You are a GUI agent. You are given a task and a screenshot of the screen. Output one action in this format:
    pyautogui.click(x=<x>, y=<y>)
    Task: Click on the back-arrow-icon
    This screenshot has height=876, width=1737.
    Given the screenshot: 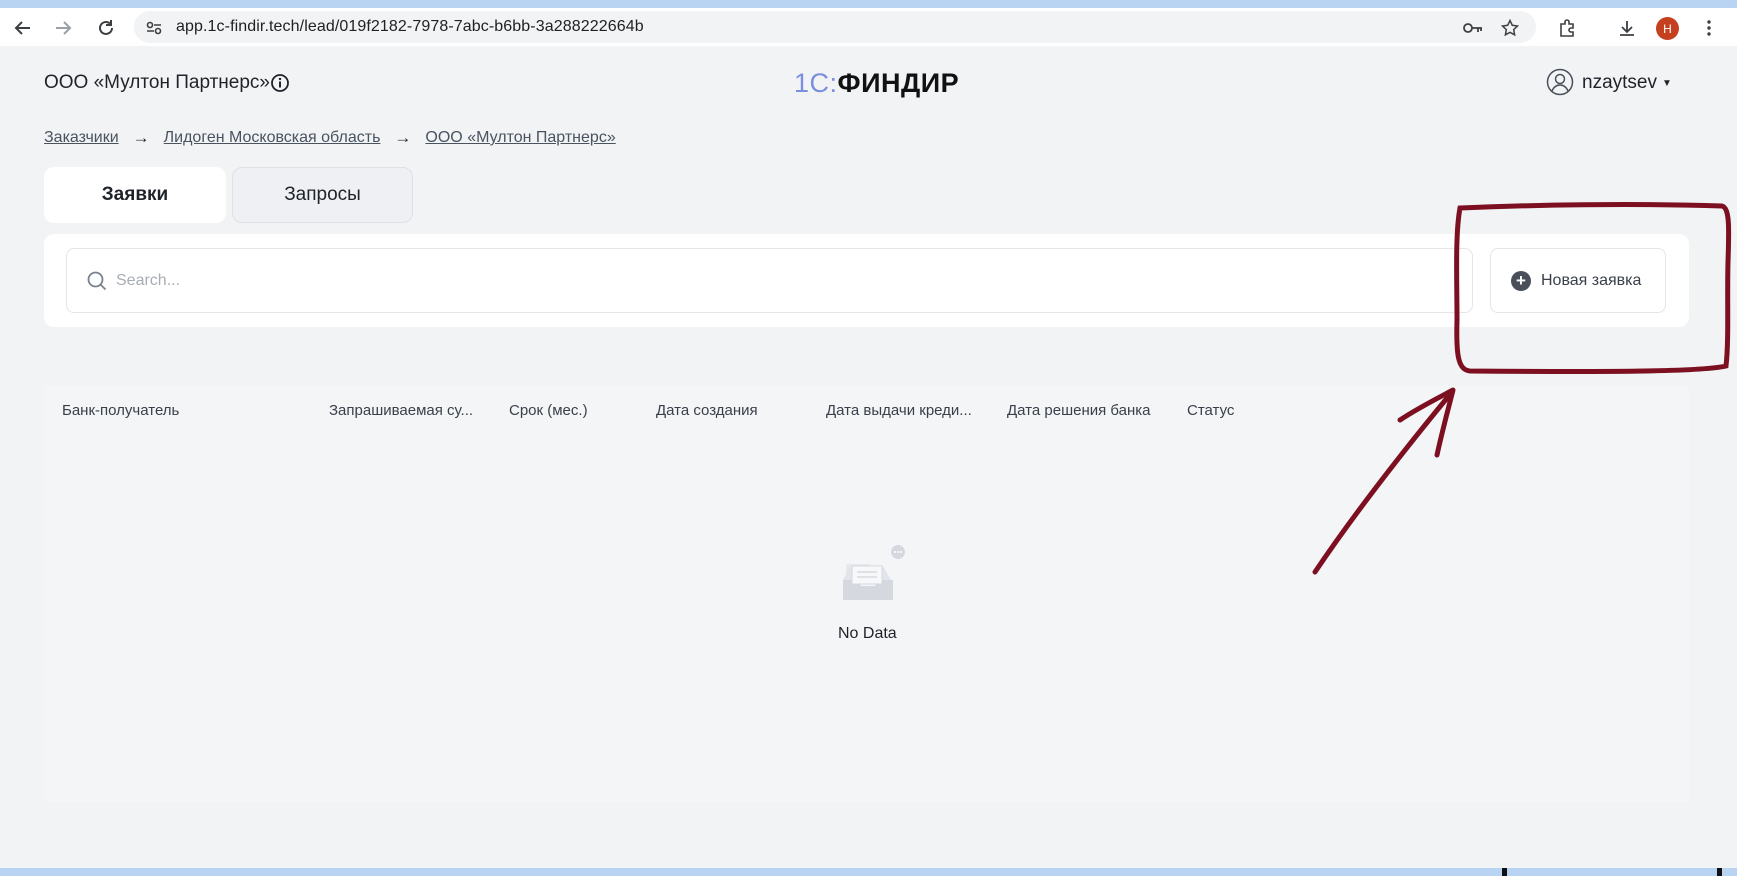 What is the action you would take?
    pyautogui.click(x=23, y=28)
    